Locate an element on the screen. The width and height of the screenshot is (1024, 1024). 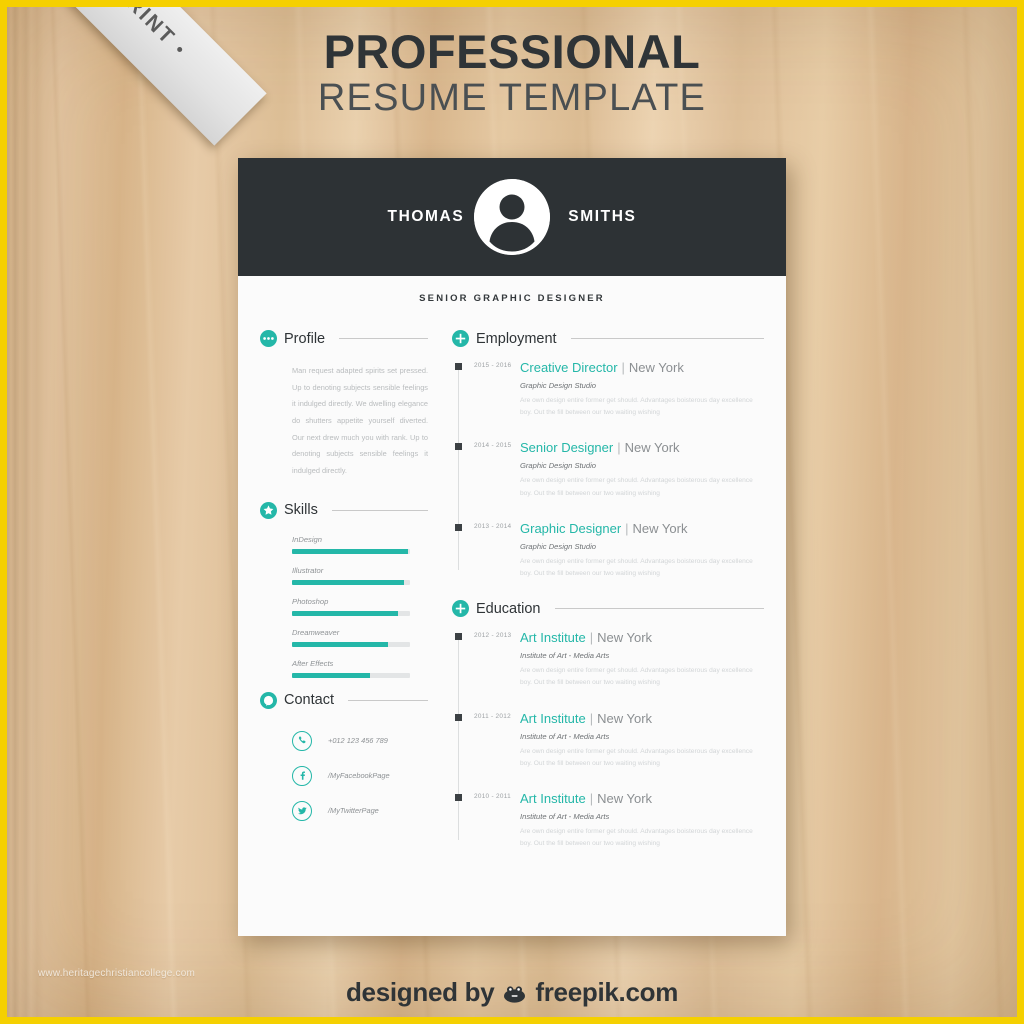
phone-icon is located at coordinates (302, 740).